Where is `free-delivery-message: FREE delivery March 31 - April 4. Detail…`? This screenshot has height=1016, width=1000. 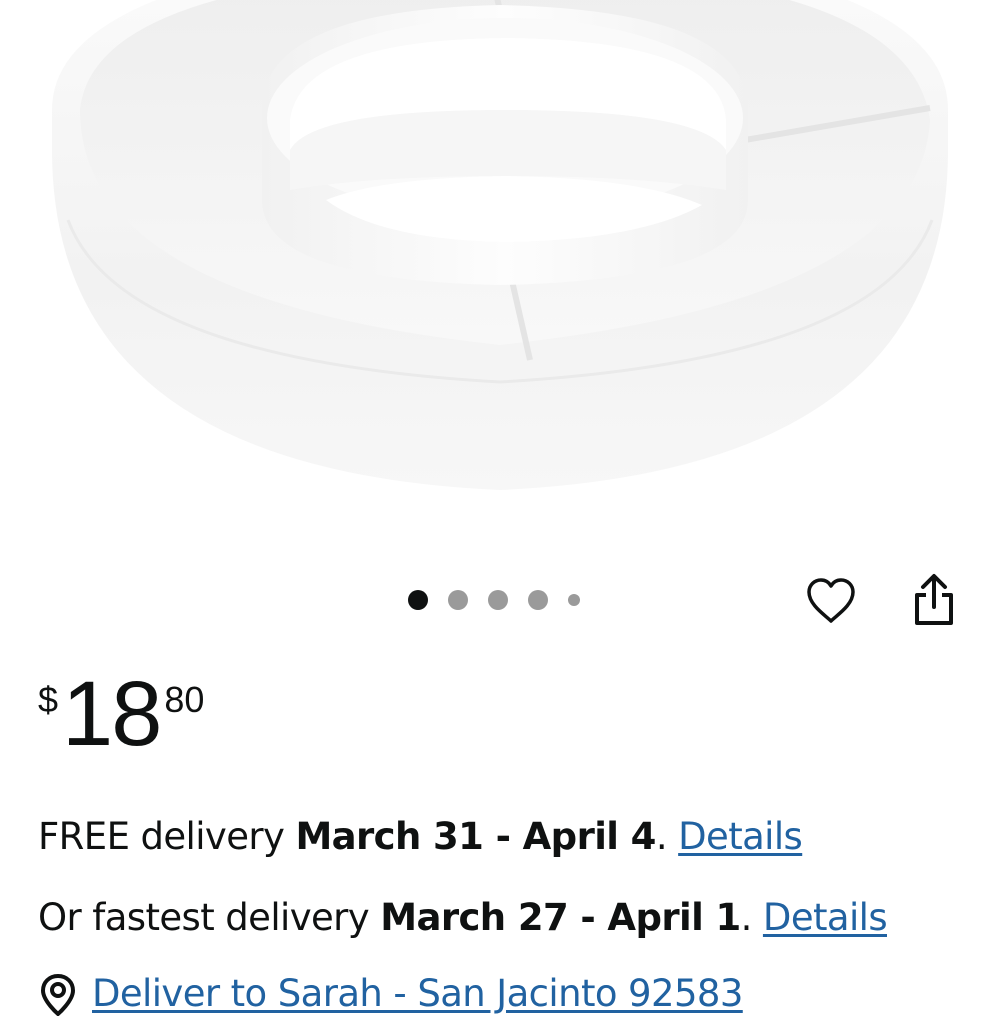
free-delivery-message: FREE delivery March 31 - April 4. Detail… is located at coordinates (420, 837).